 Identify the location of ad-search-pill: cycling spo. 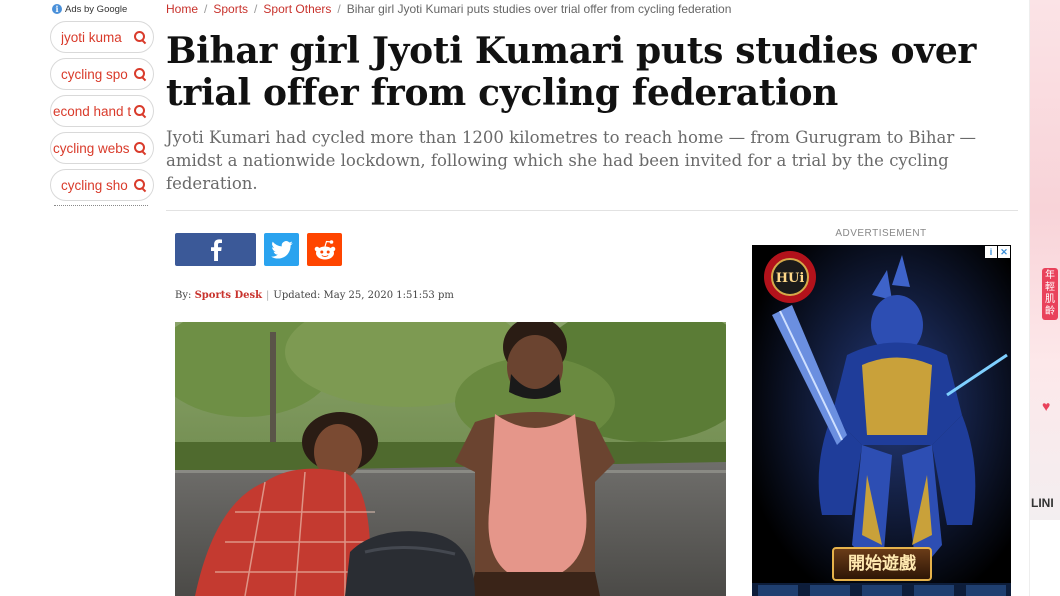
(102, 74).